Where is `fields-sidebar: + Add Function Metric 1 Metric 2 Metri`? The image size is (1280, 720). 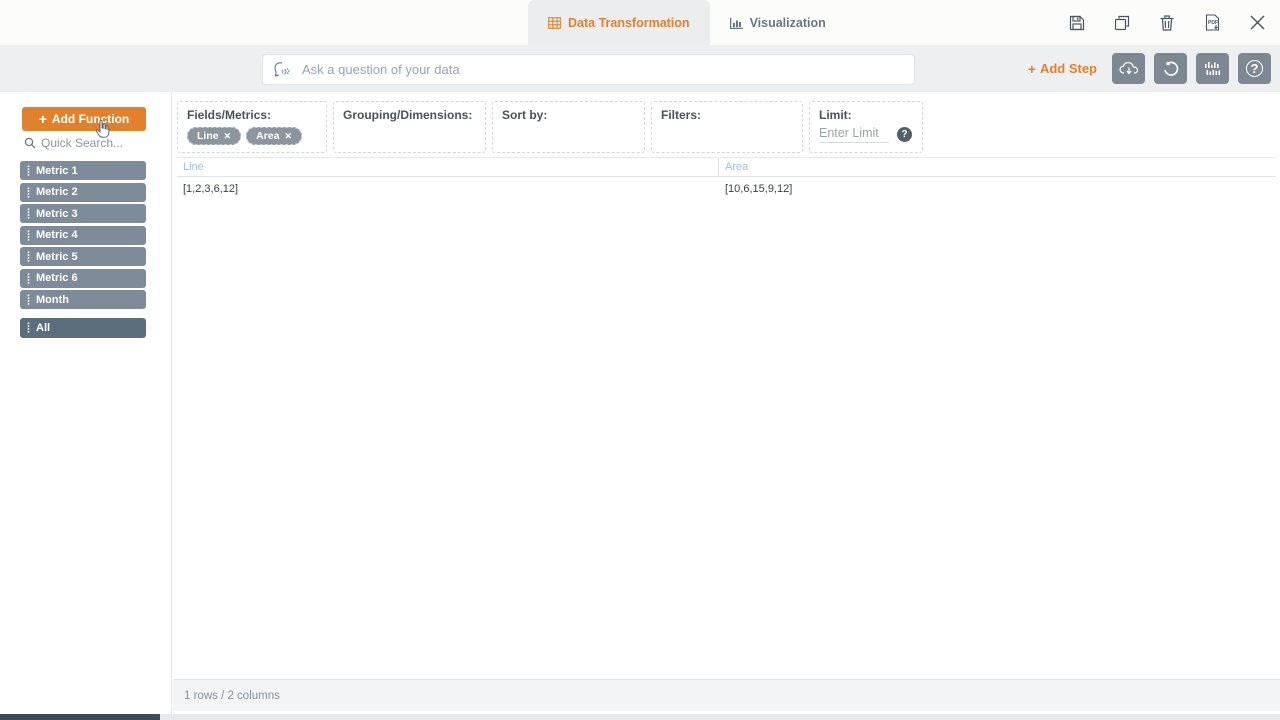
fields-sidebar: + Add Function Metric 1 Metric 2 Metri is located at coordinates (86, 403).